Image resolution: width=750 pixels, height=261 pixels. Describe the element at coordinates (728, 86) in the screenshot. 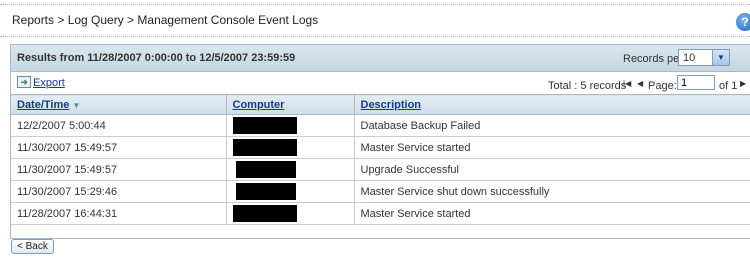

I see `page-count-text: of 1` at that location.